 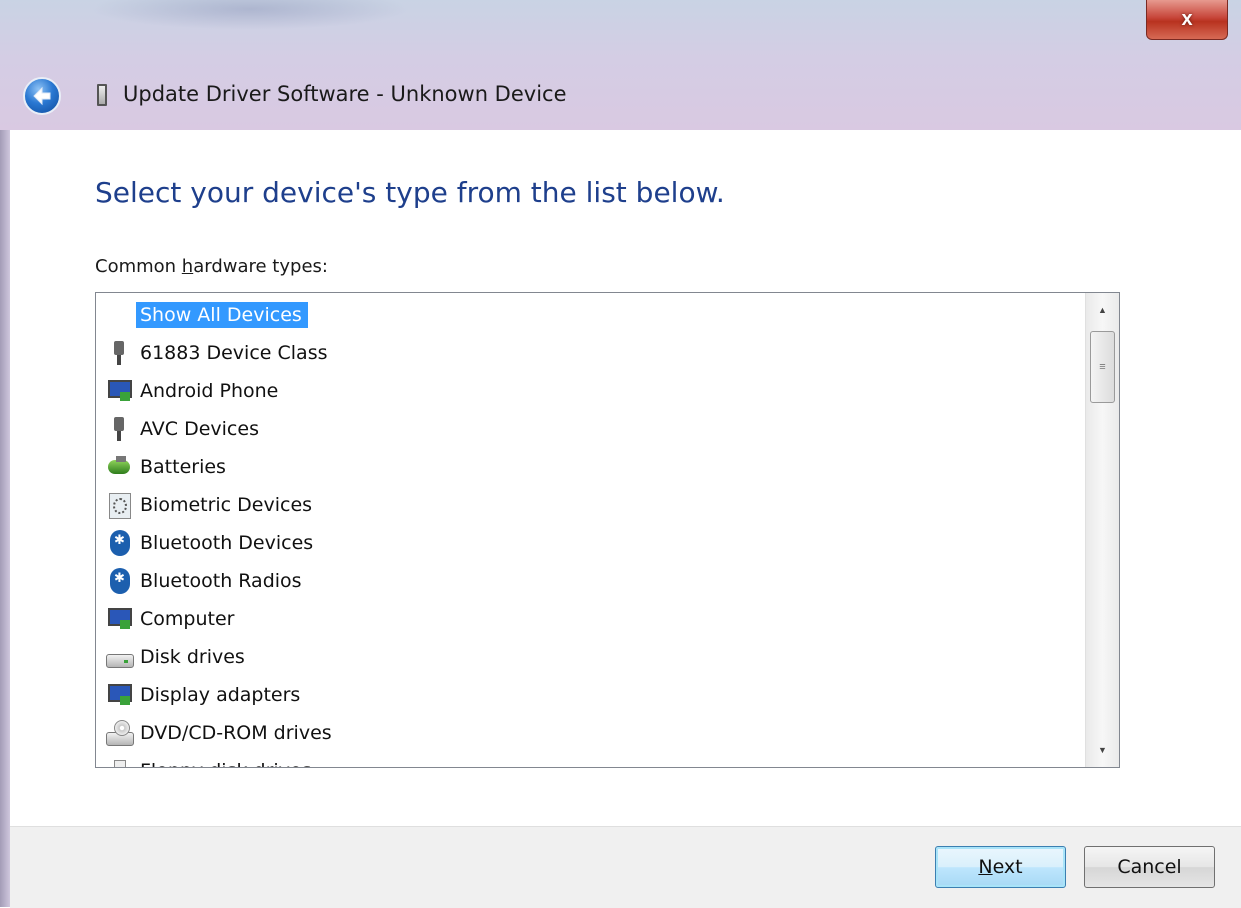 I want to click on list-item-android-phone: Android Phone, so click(x=194, y=391).